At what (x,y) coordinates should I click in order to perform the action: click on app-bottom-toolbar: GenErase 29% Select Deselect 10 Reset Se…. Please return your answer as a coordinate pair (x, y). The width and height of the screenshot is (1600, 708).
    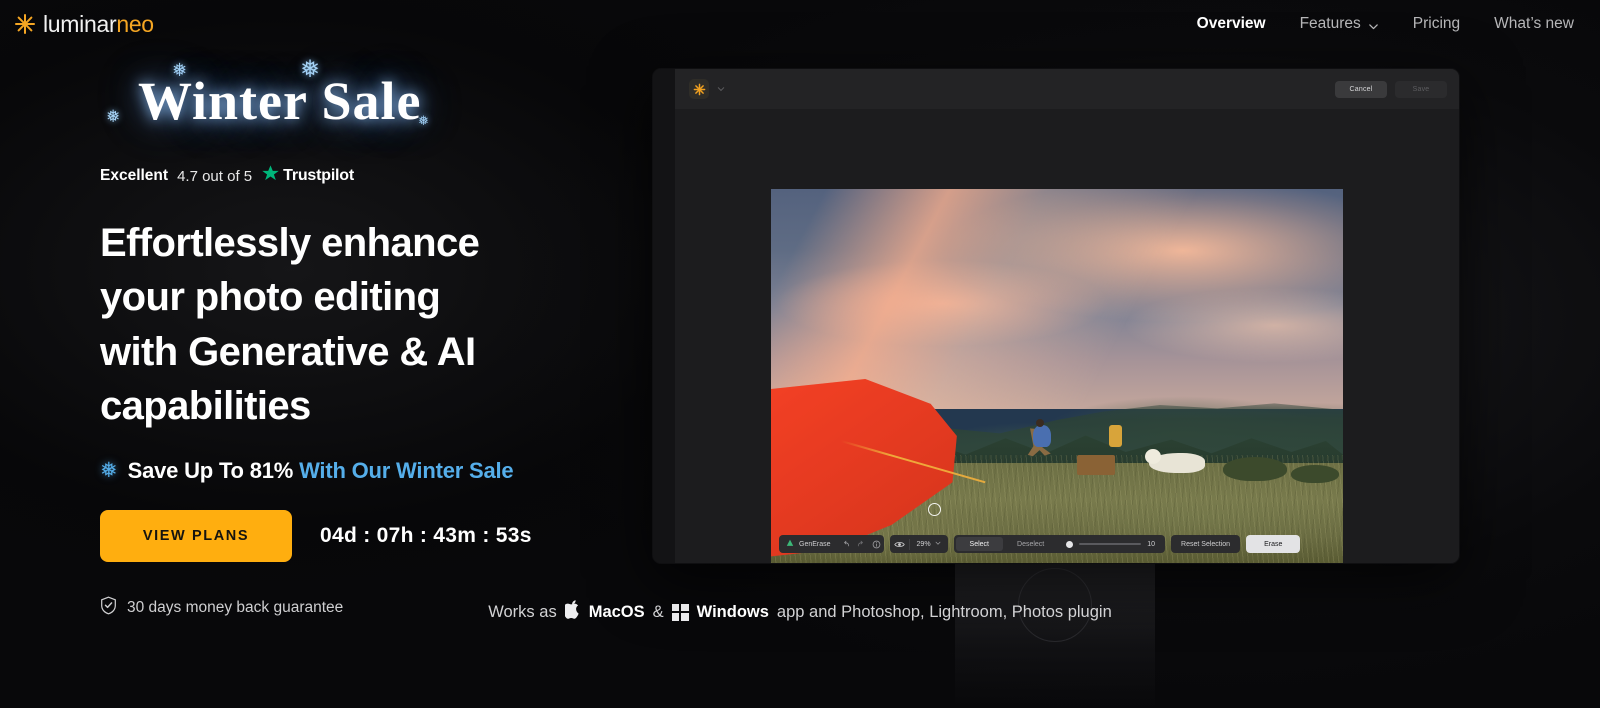
    Looking at the image, I should click on (1040, 544).